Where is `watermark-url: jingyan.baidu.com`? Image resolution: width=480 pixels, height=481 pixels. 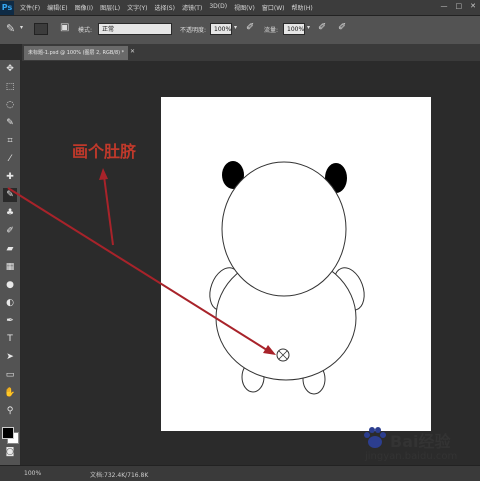
watermark-url: jingyan.baidu.com is located at coordinates (411, 456).